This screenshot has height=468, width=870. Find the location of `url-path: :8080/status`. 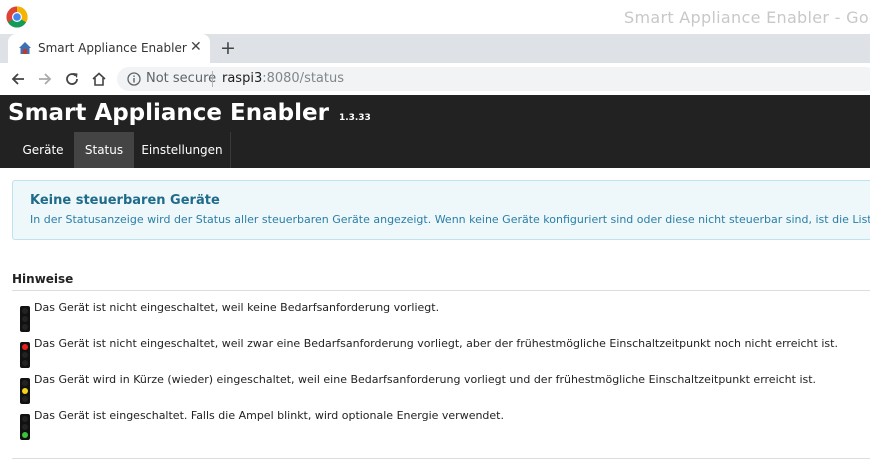

url-path: :8080/status is located at coordinates (303, 78).